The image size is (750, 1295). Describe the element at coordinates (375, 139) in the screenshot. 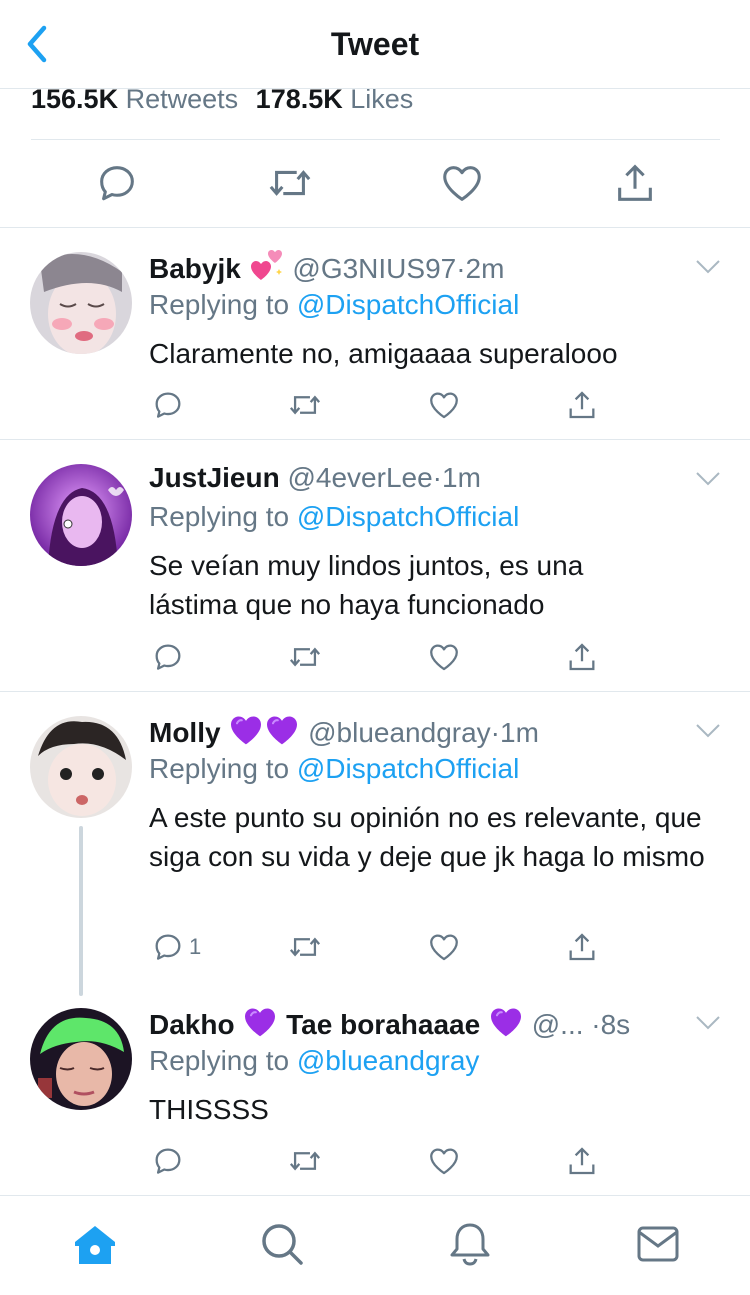

I see `divider` at that location.